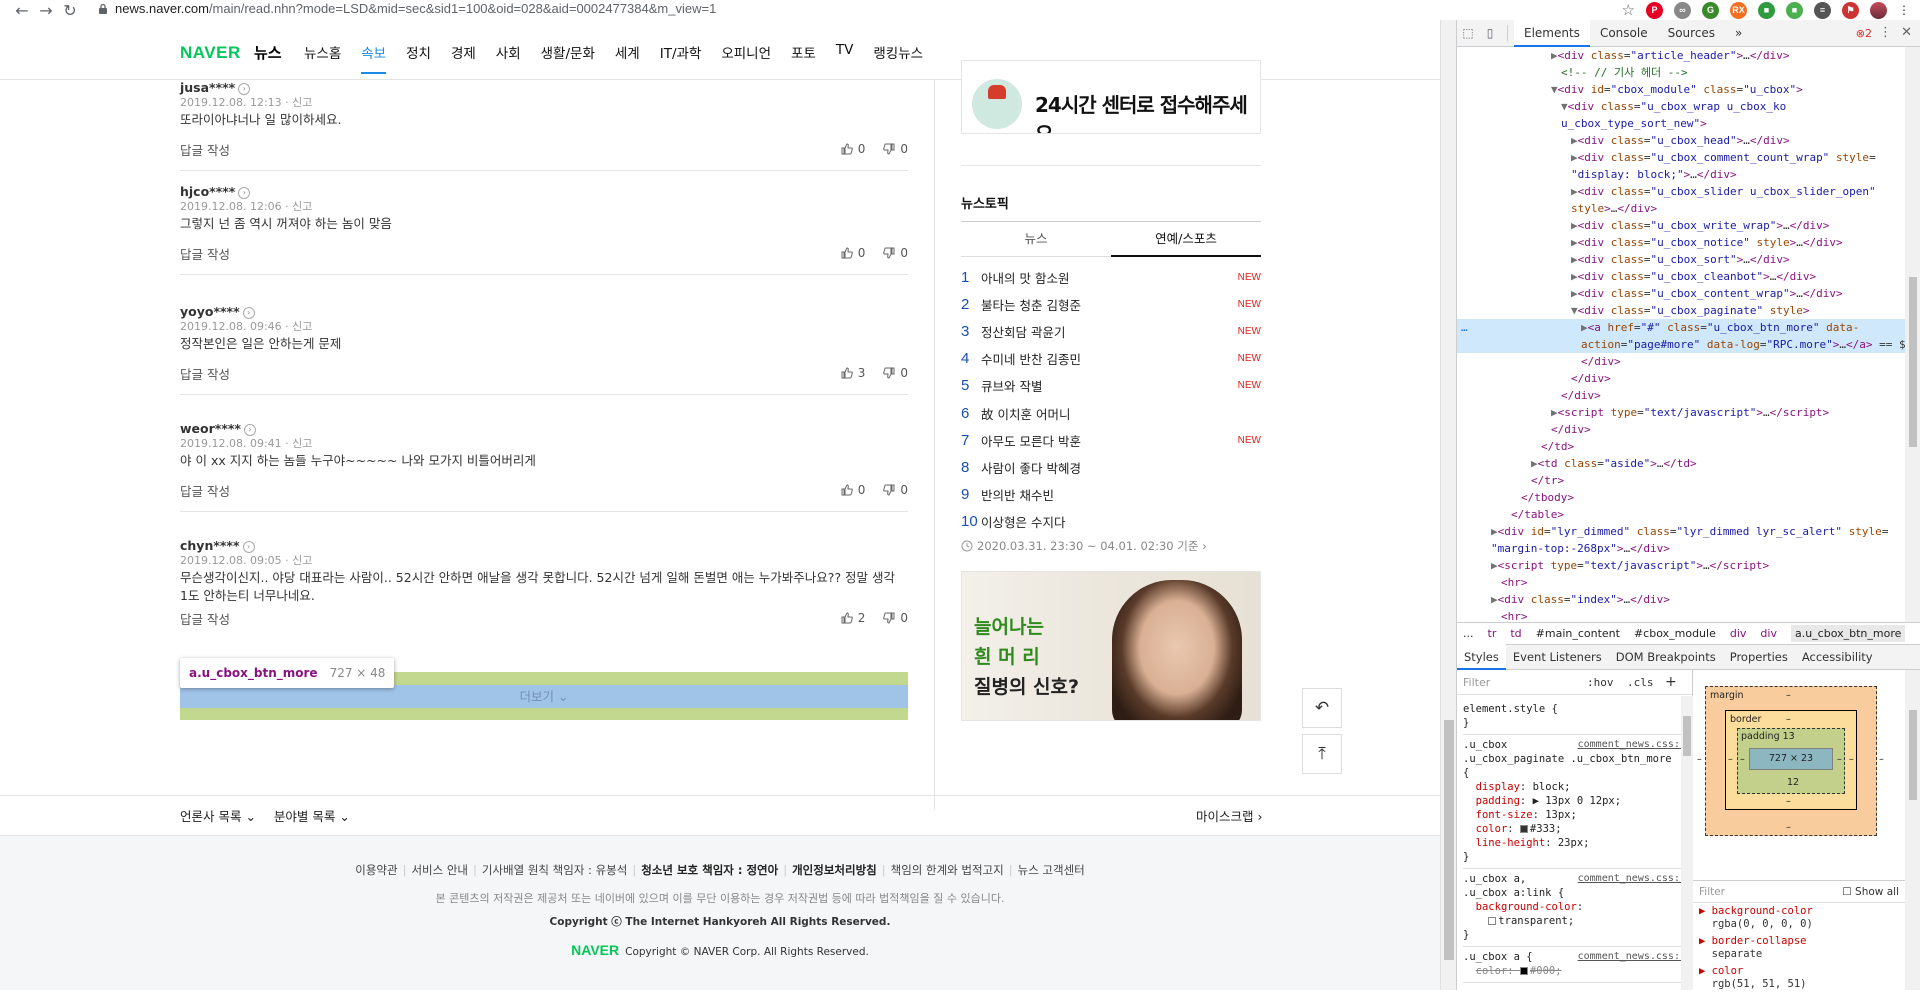 This screenshot has height=993, width=1920. What do you see at coordinates (46, 10) in the screenshot?
I see `forward-arrow-icon: →` at bounding box center [46, 10].